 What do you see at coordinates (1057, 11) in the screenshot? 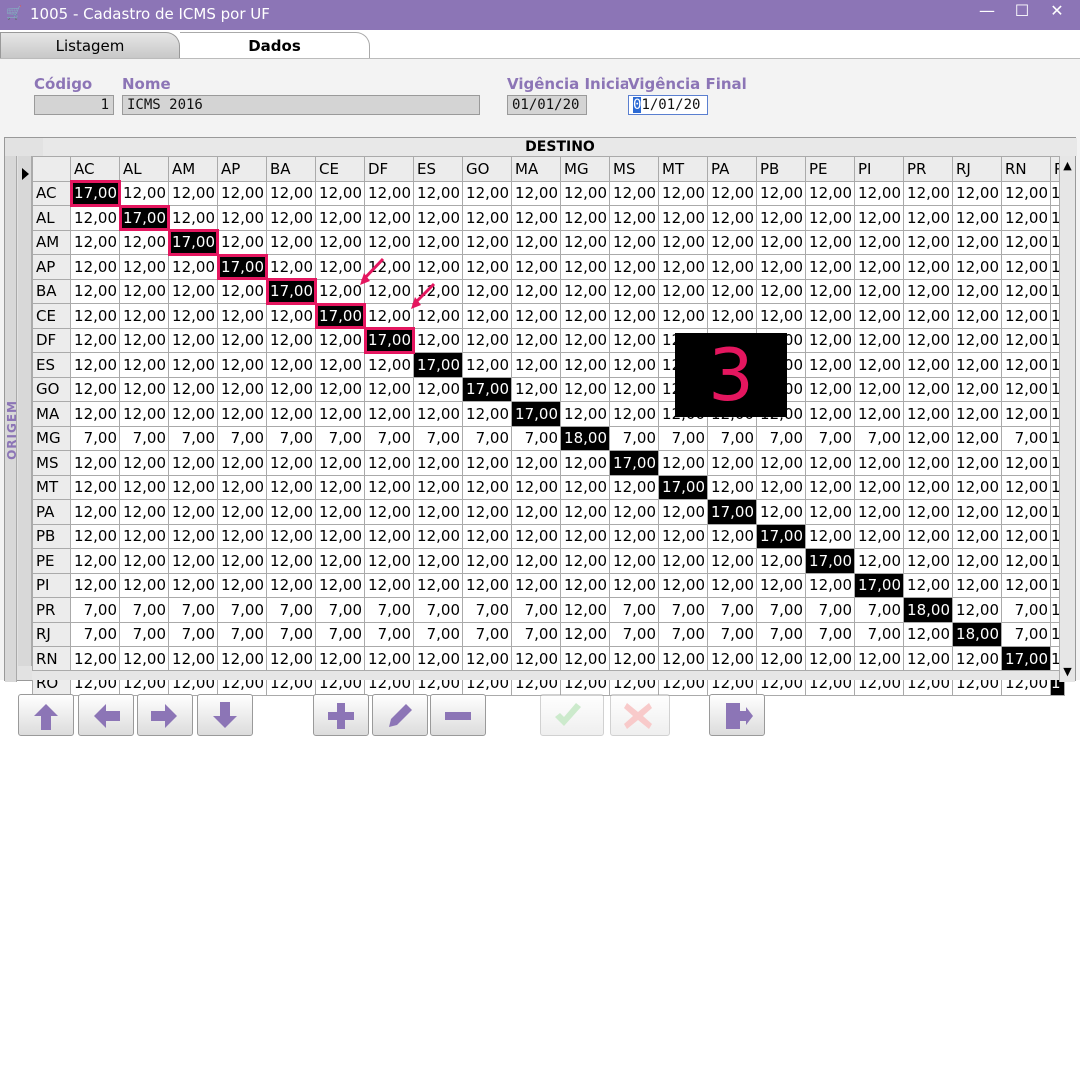
I see `close-button: ✕` at bounding box center [1057, 11].